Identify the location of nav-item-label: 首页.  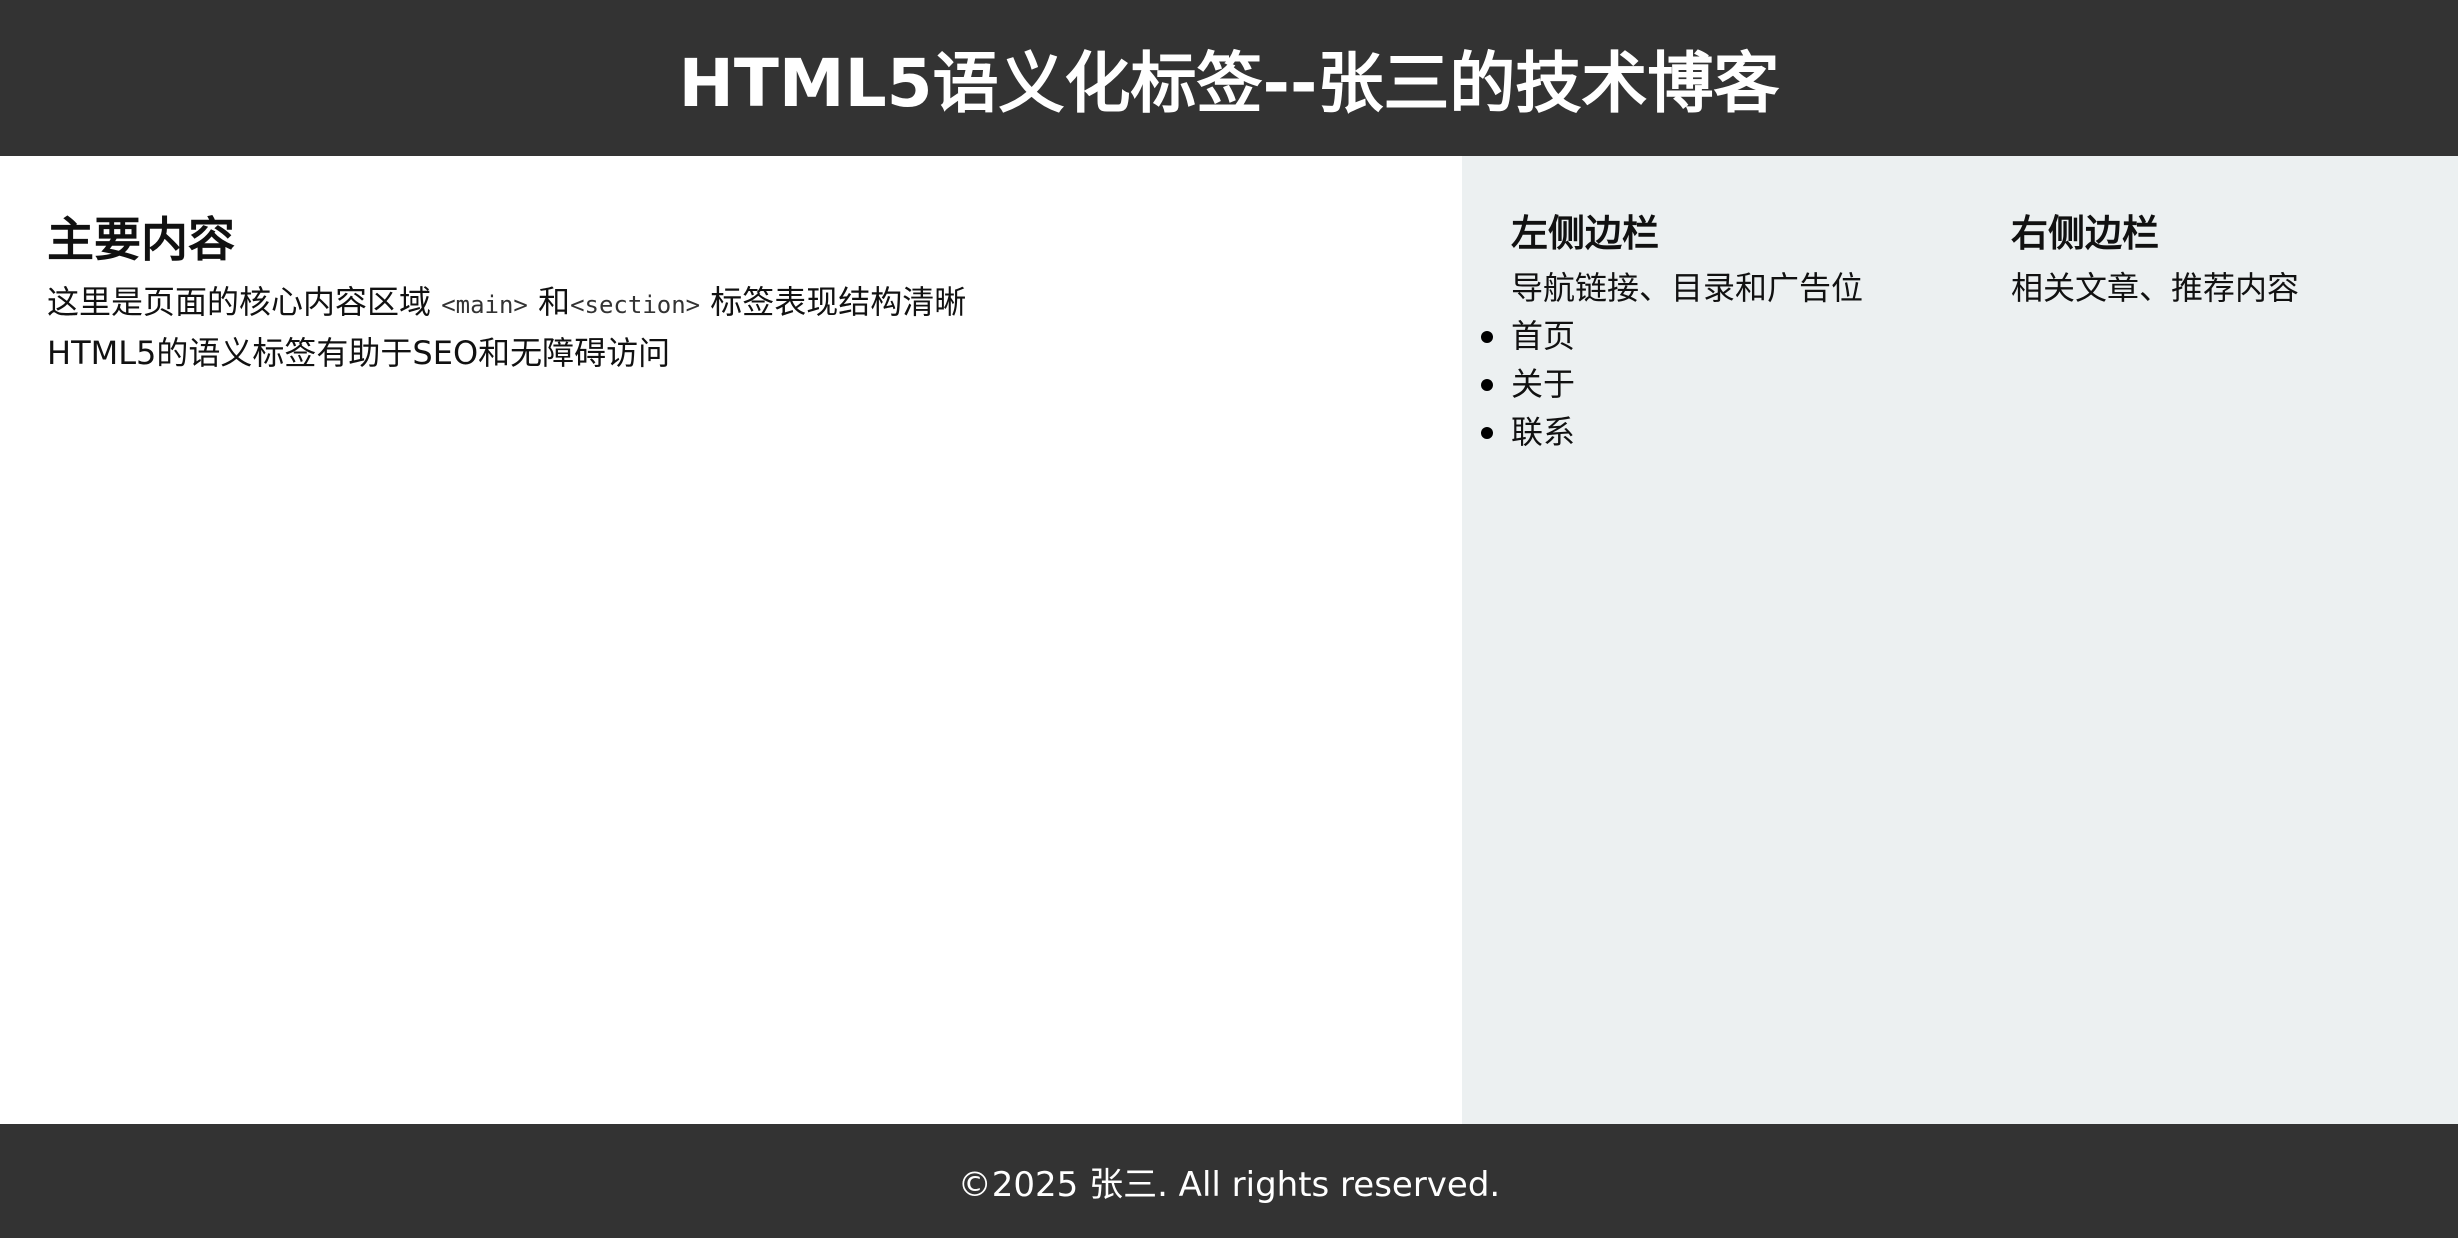
(1543, 336).